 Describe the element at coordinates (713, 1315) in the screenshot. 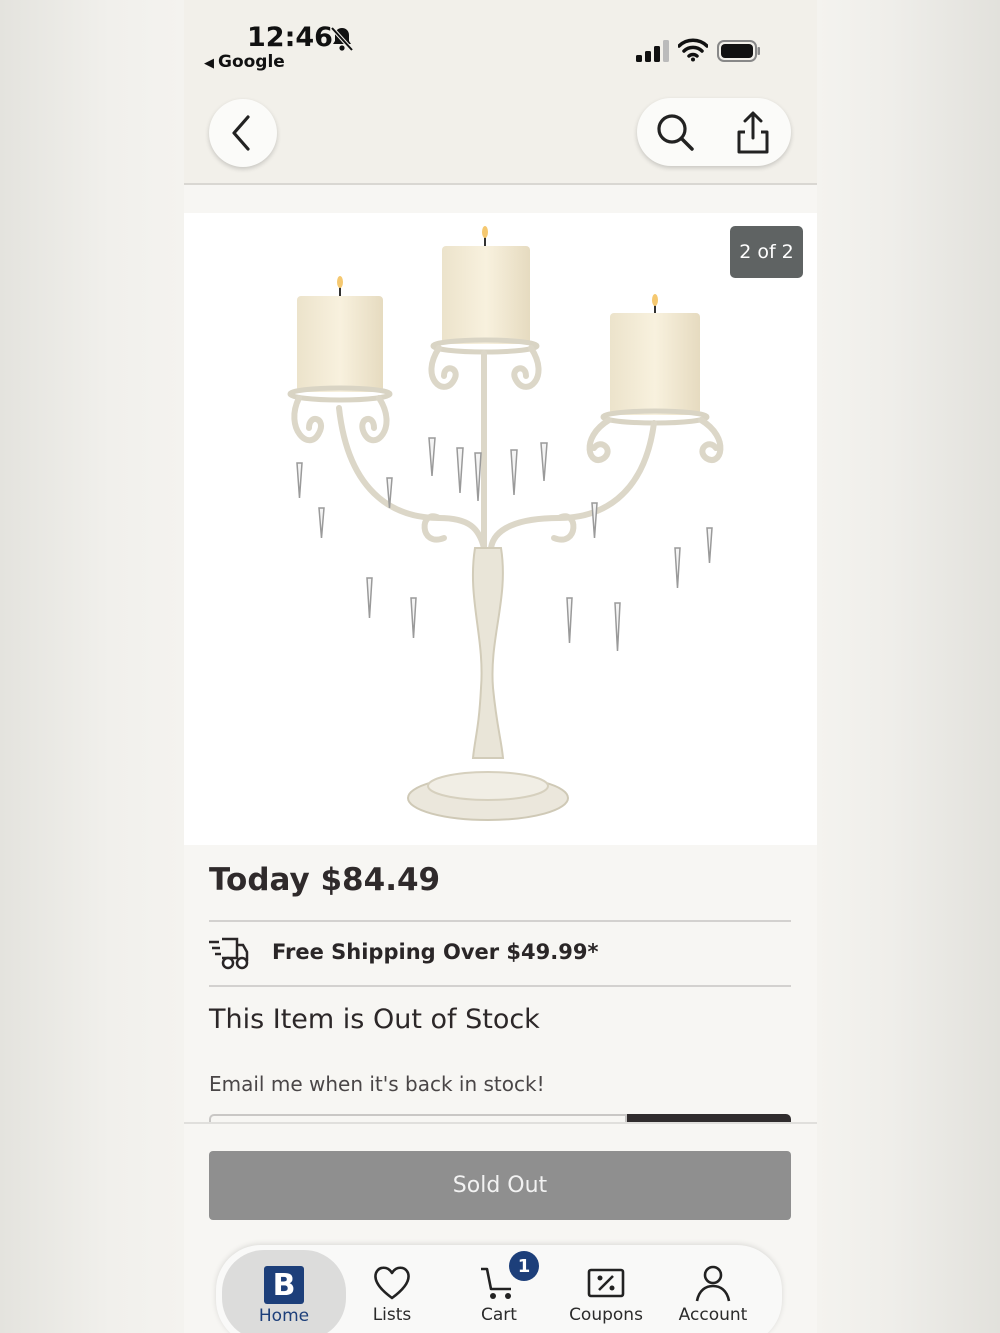

I see `tab-label: Account` at that location.